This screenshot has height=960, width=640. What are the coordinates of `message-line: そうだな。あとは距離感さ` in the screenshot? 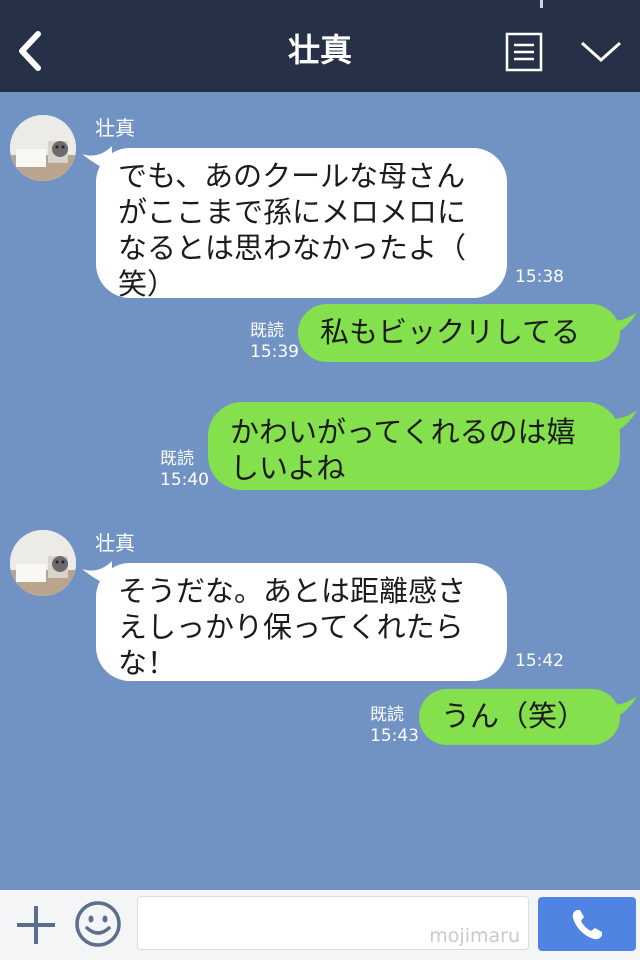 It's located at (292, 591).